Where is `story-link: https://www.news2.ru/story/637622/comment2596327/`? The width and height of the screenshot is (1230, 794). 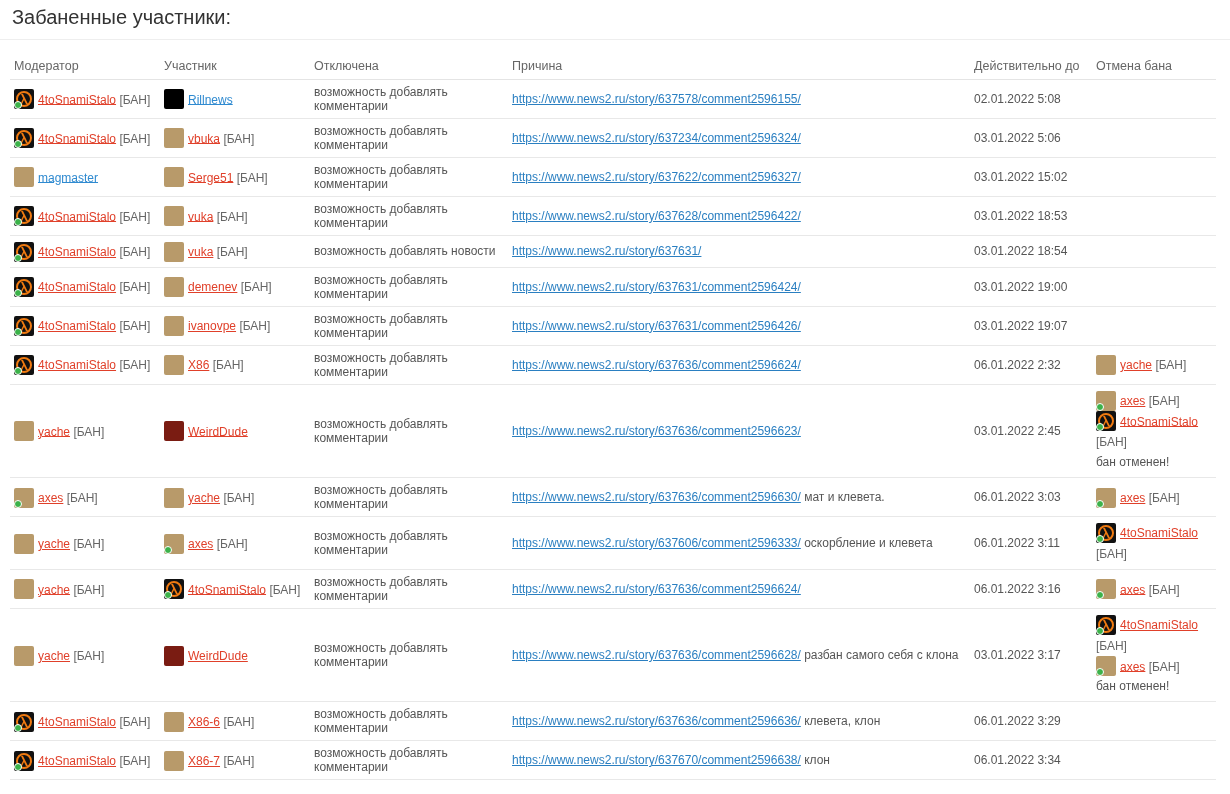
story-link: https://www.news2.ru/story/637622/comment2596327/ is located at coordinates (656, 177).